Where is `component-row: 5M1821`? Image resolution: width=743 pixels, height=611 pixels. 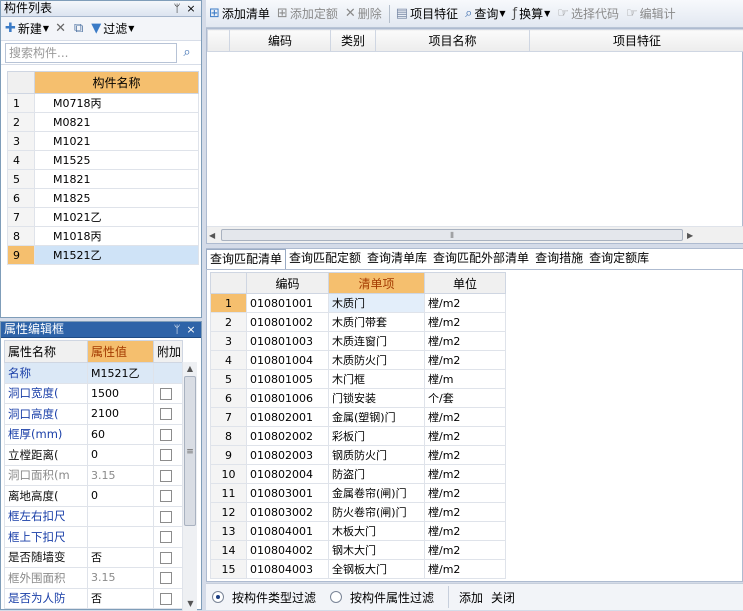
component-row: 5M1821 is located at coordinates (103, 179).